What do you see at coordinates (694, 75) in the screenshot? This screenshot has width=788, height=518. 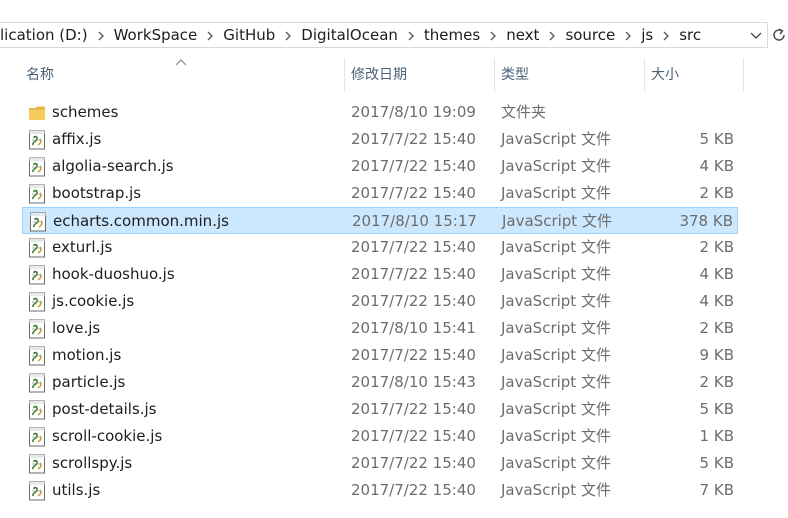 I see `column-header-size: 大小` at bounding box center [694, 75].